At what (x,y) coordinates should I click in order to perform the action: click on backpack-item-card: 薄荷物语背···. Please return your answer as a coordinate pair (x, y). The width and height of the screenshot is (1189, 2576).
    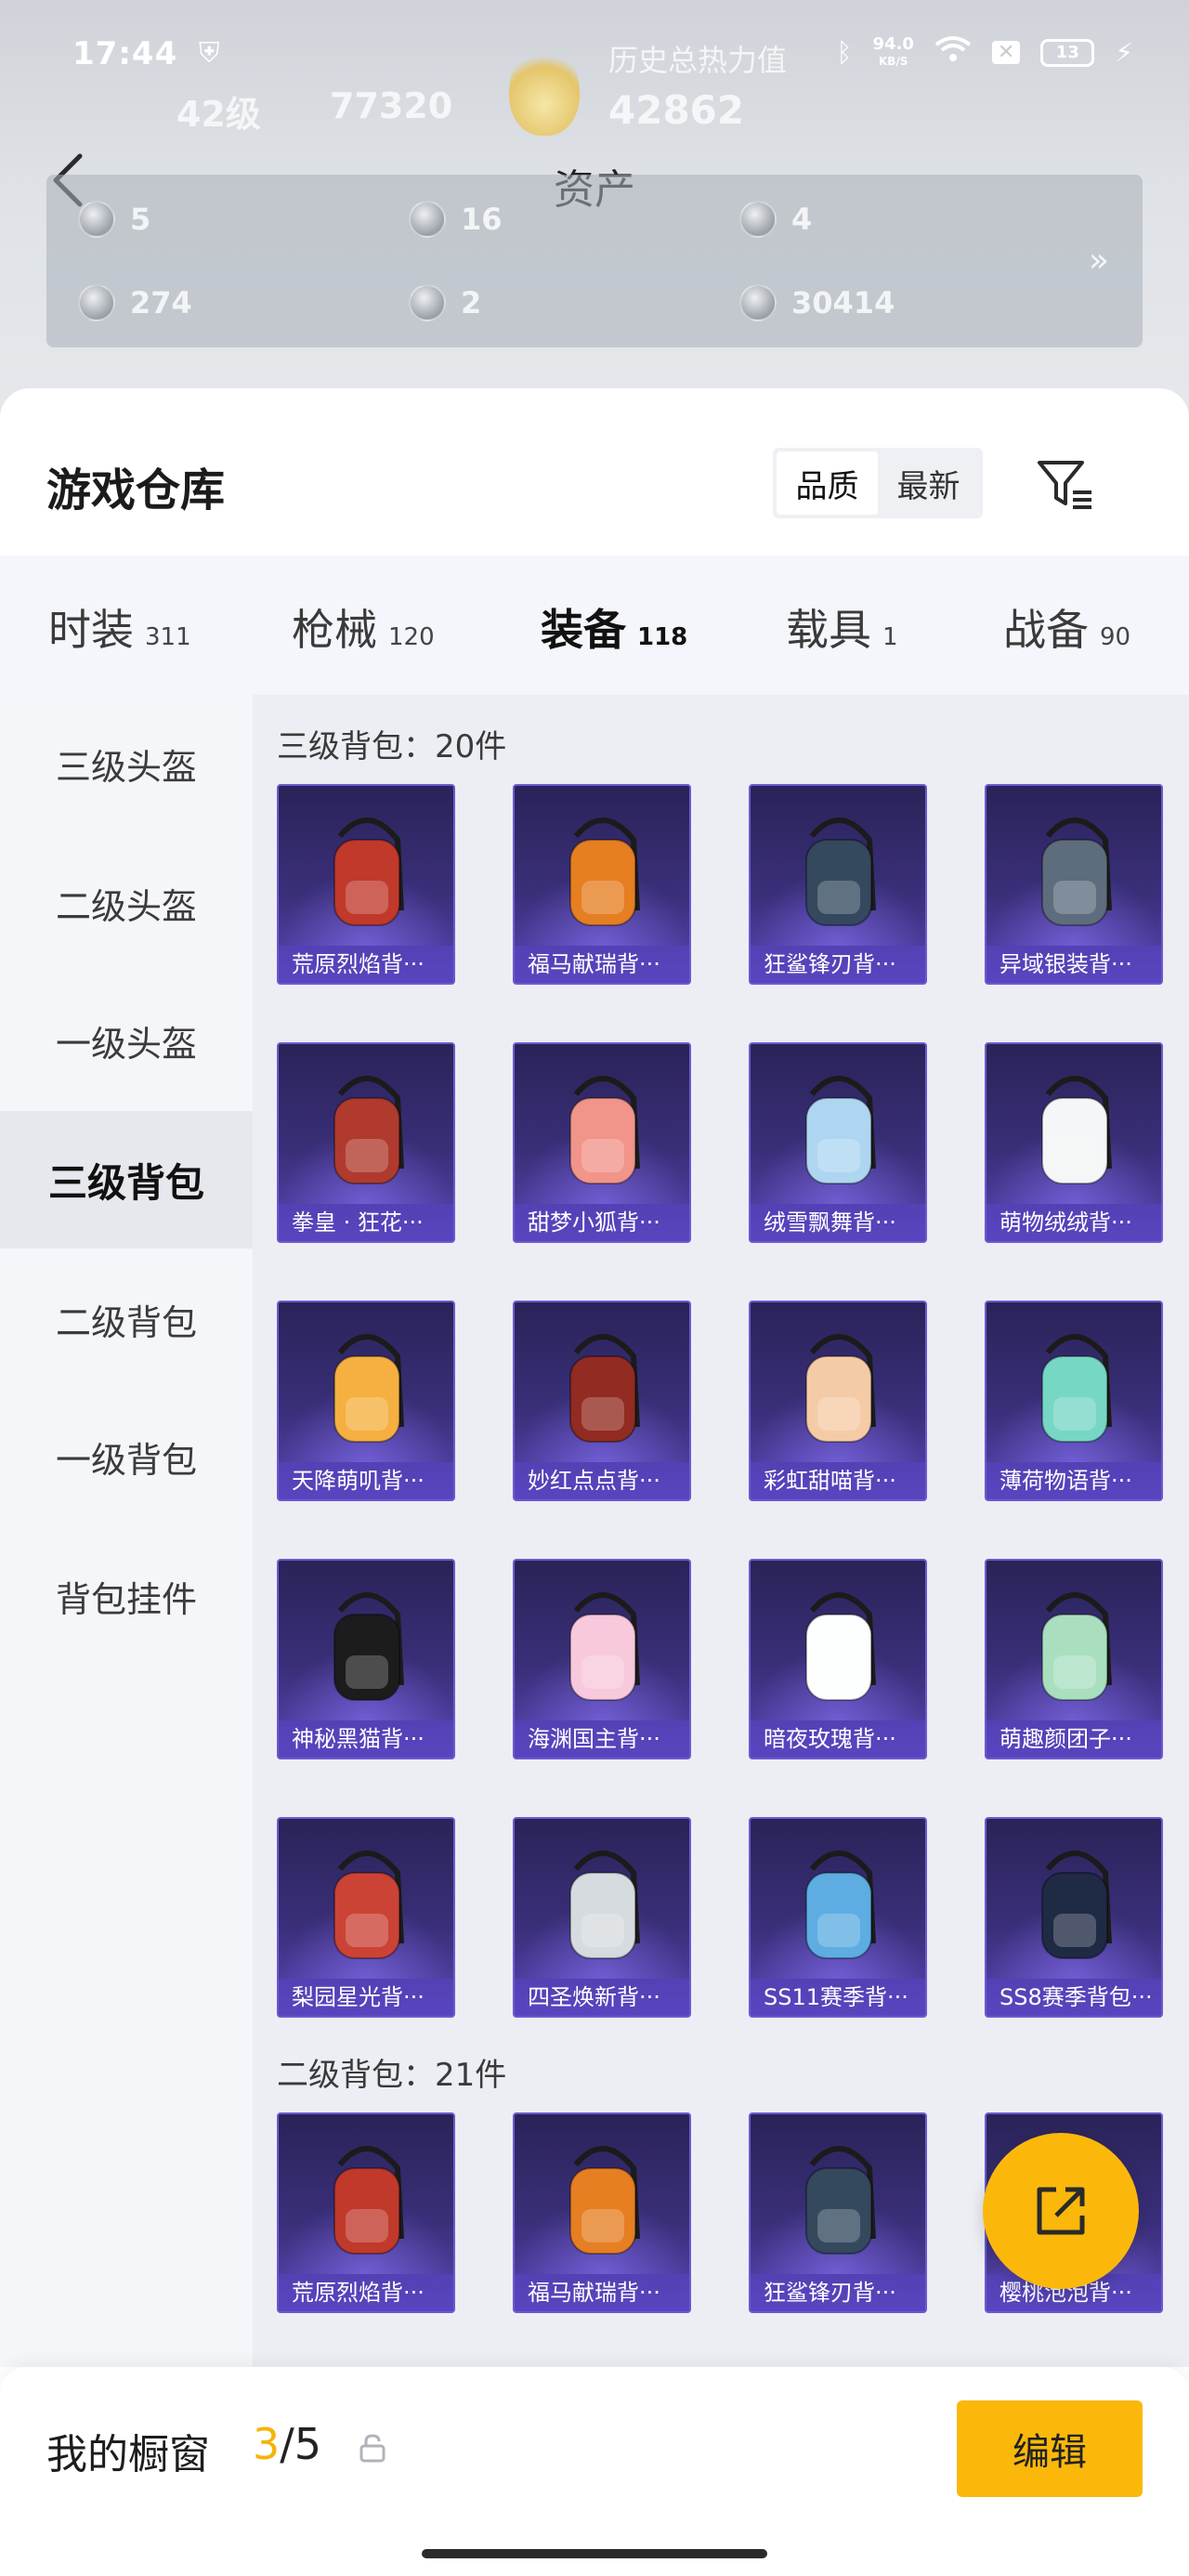
    Looking at the image, I should click on (1074, 1401).